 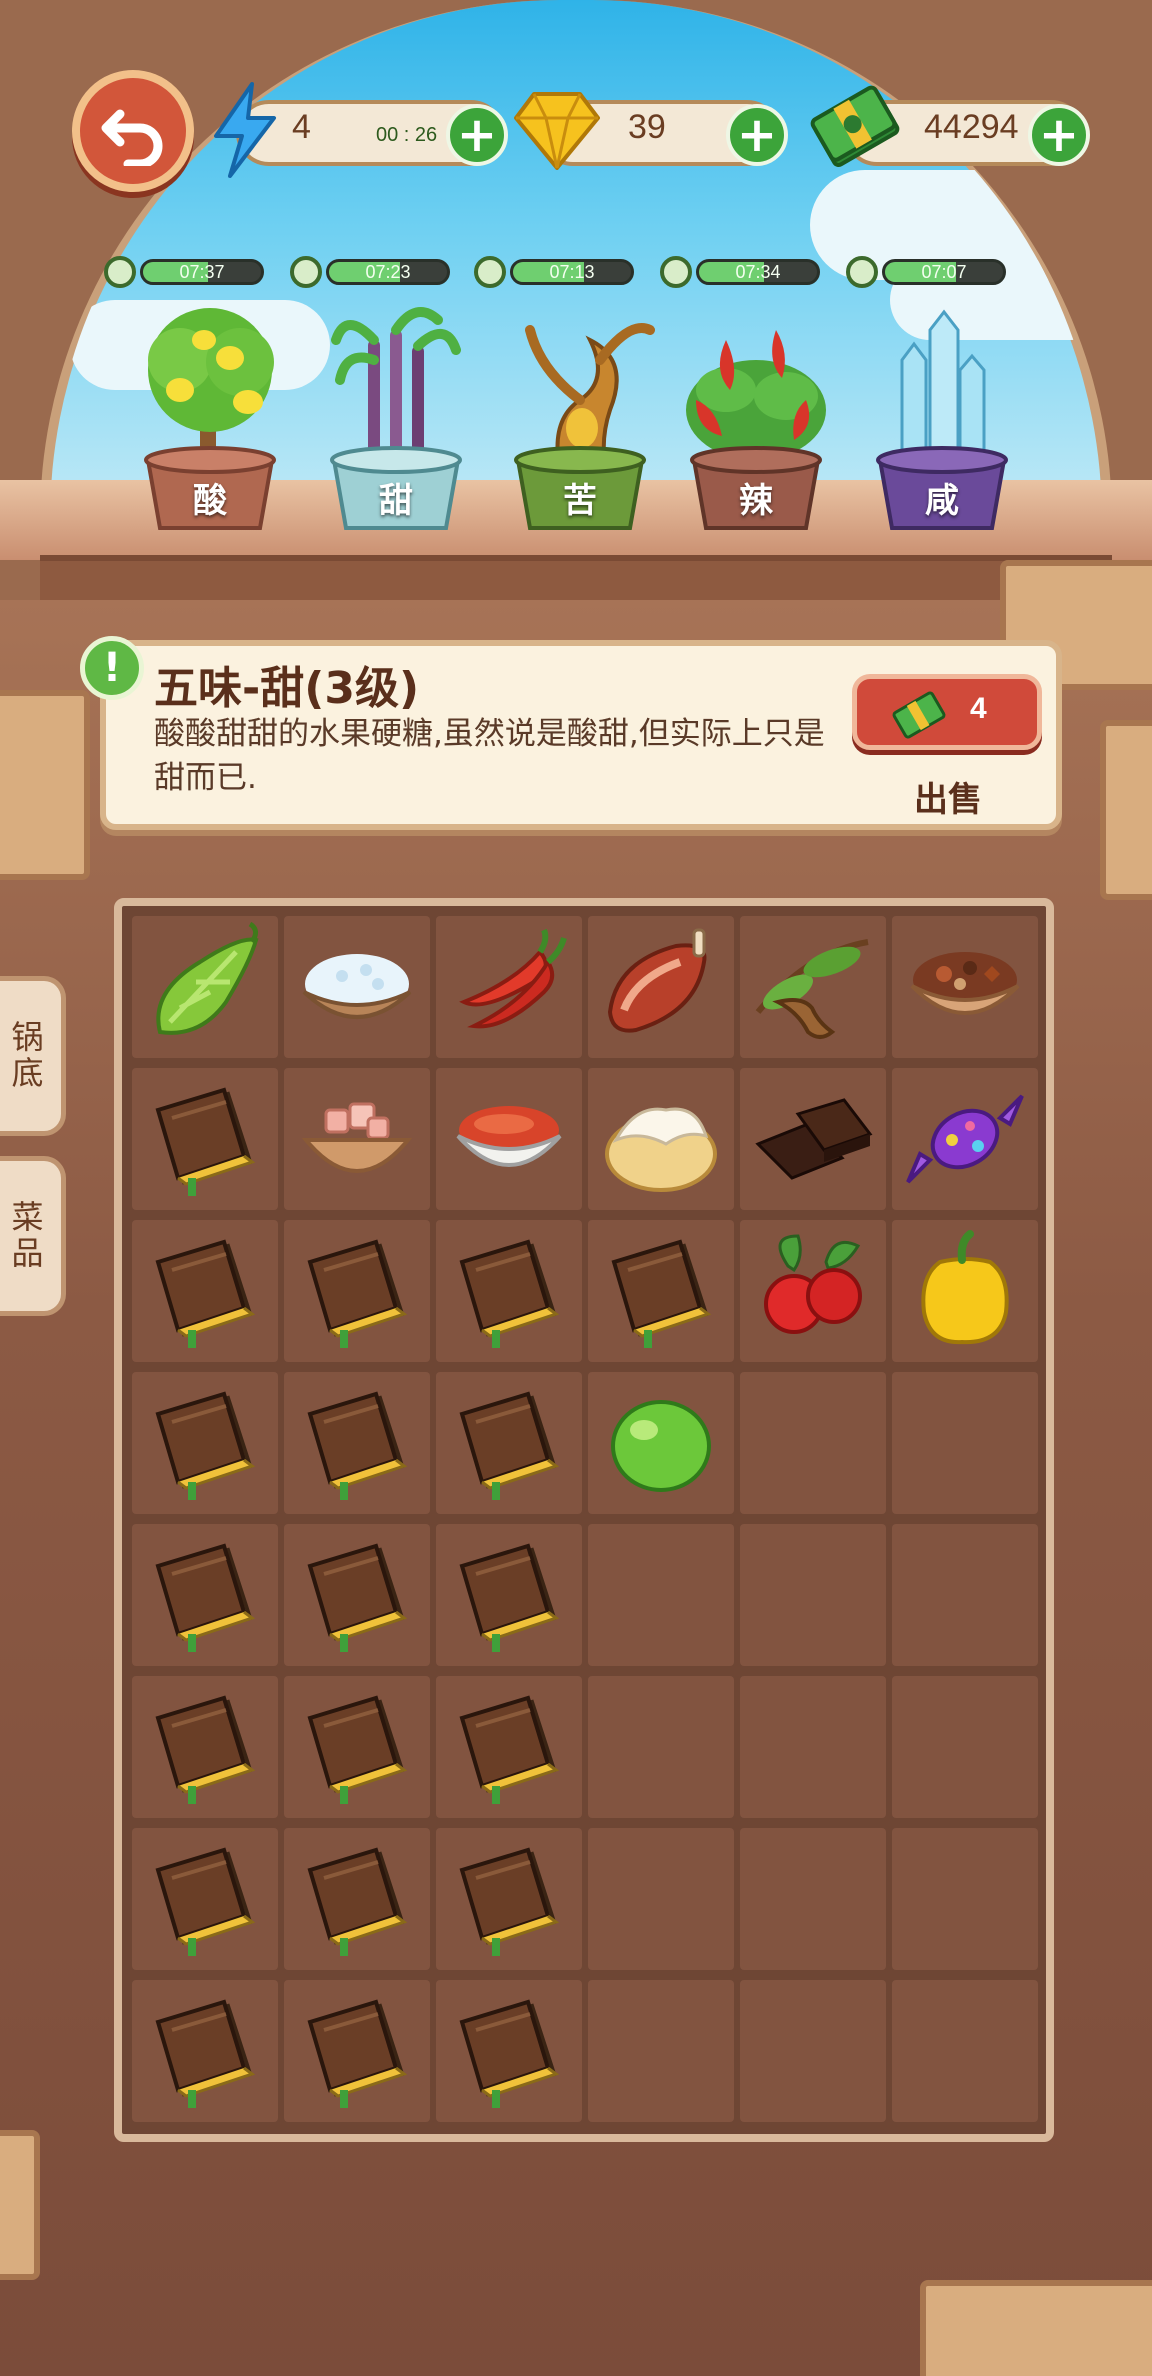 I want to click on back-button, so click(x=133, y=131).